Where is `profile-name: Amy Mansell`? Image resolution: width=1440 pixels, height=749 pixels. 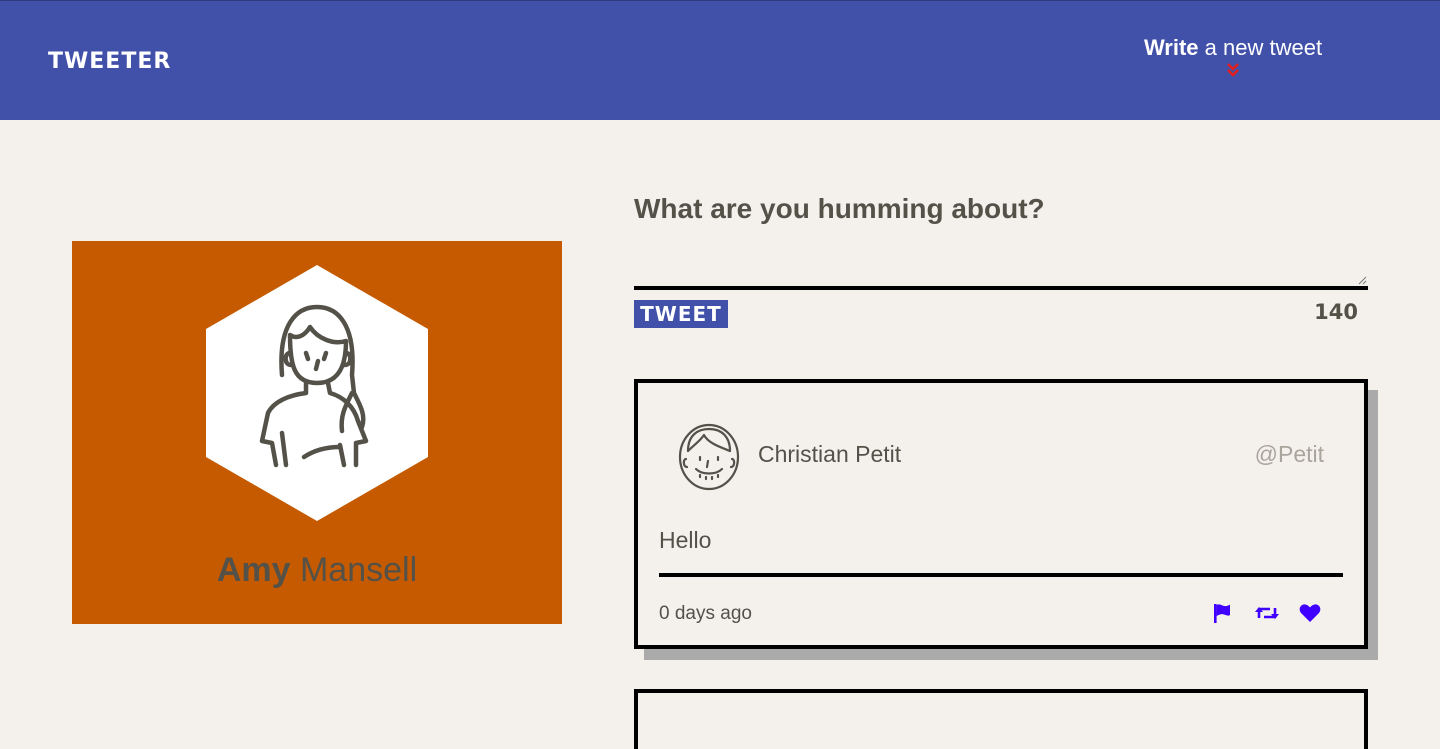
profile-name: Amy Mansell is located at coordinates (317, 570).